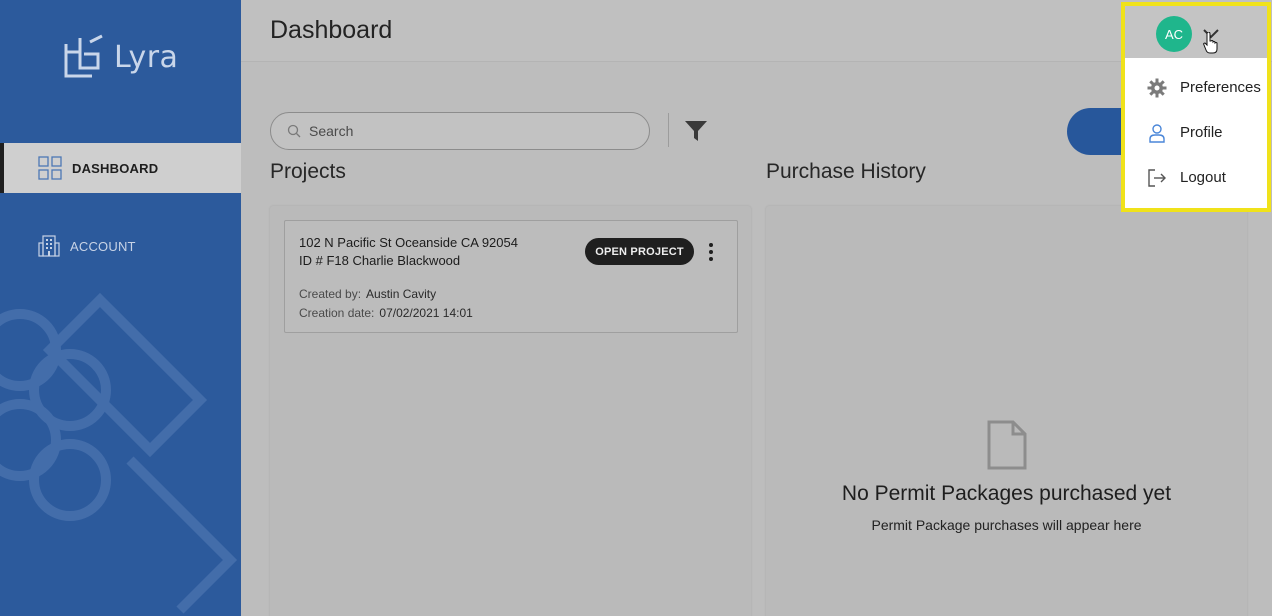 Image resolution: width=1272 pixels, height=616 pixels. I want to click on user-menu-dropdown: AC Preferences Profile Logout, so click(1196, 107).